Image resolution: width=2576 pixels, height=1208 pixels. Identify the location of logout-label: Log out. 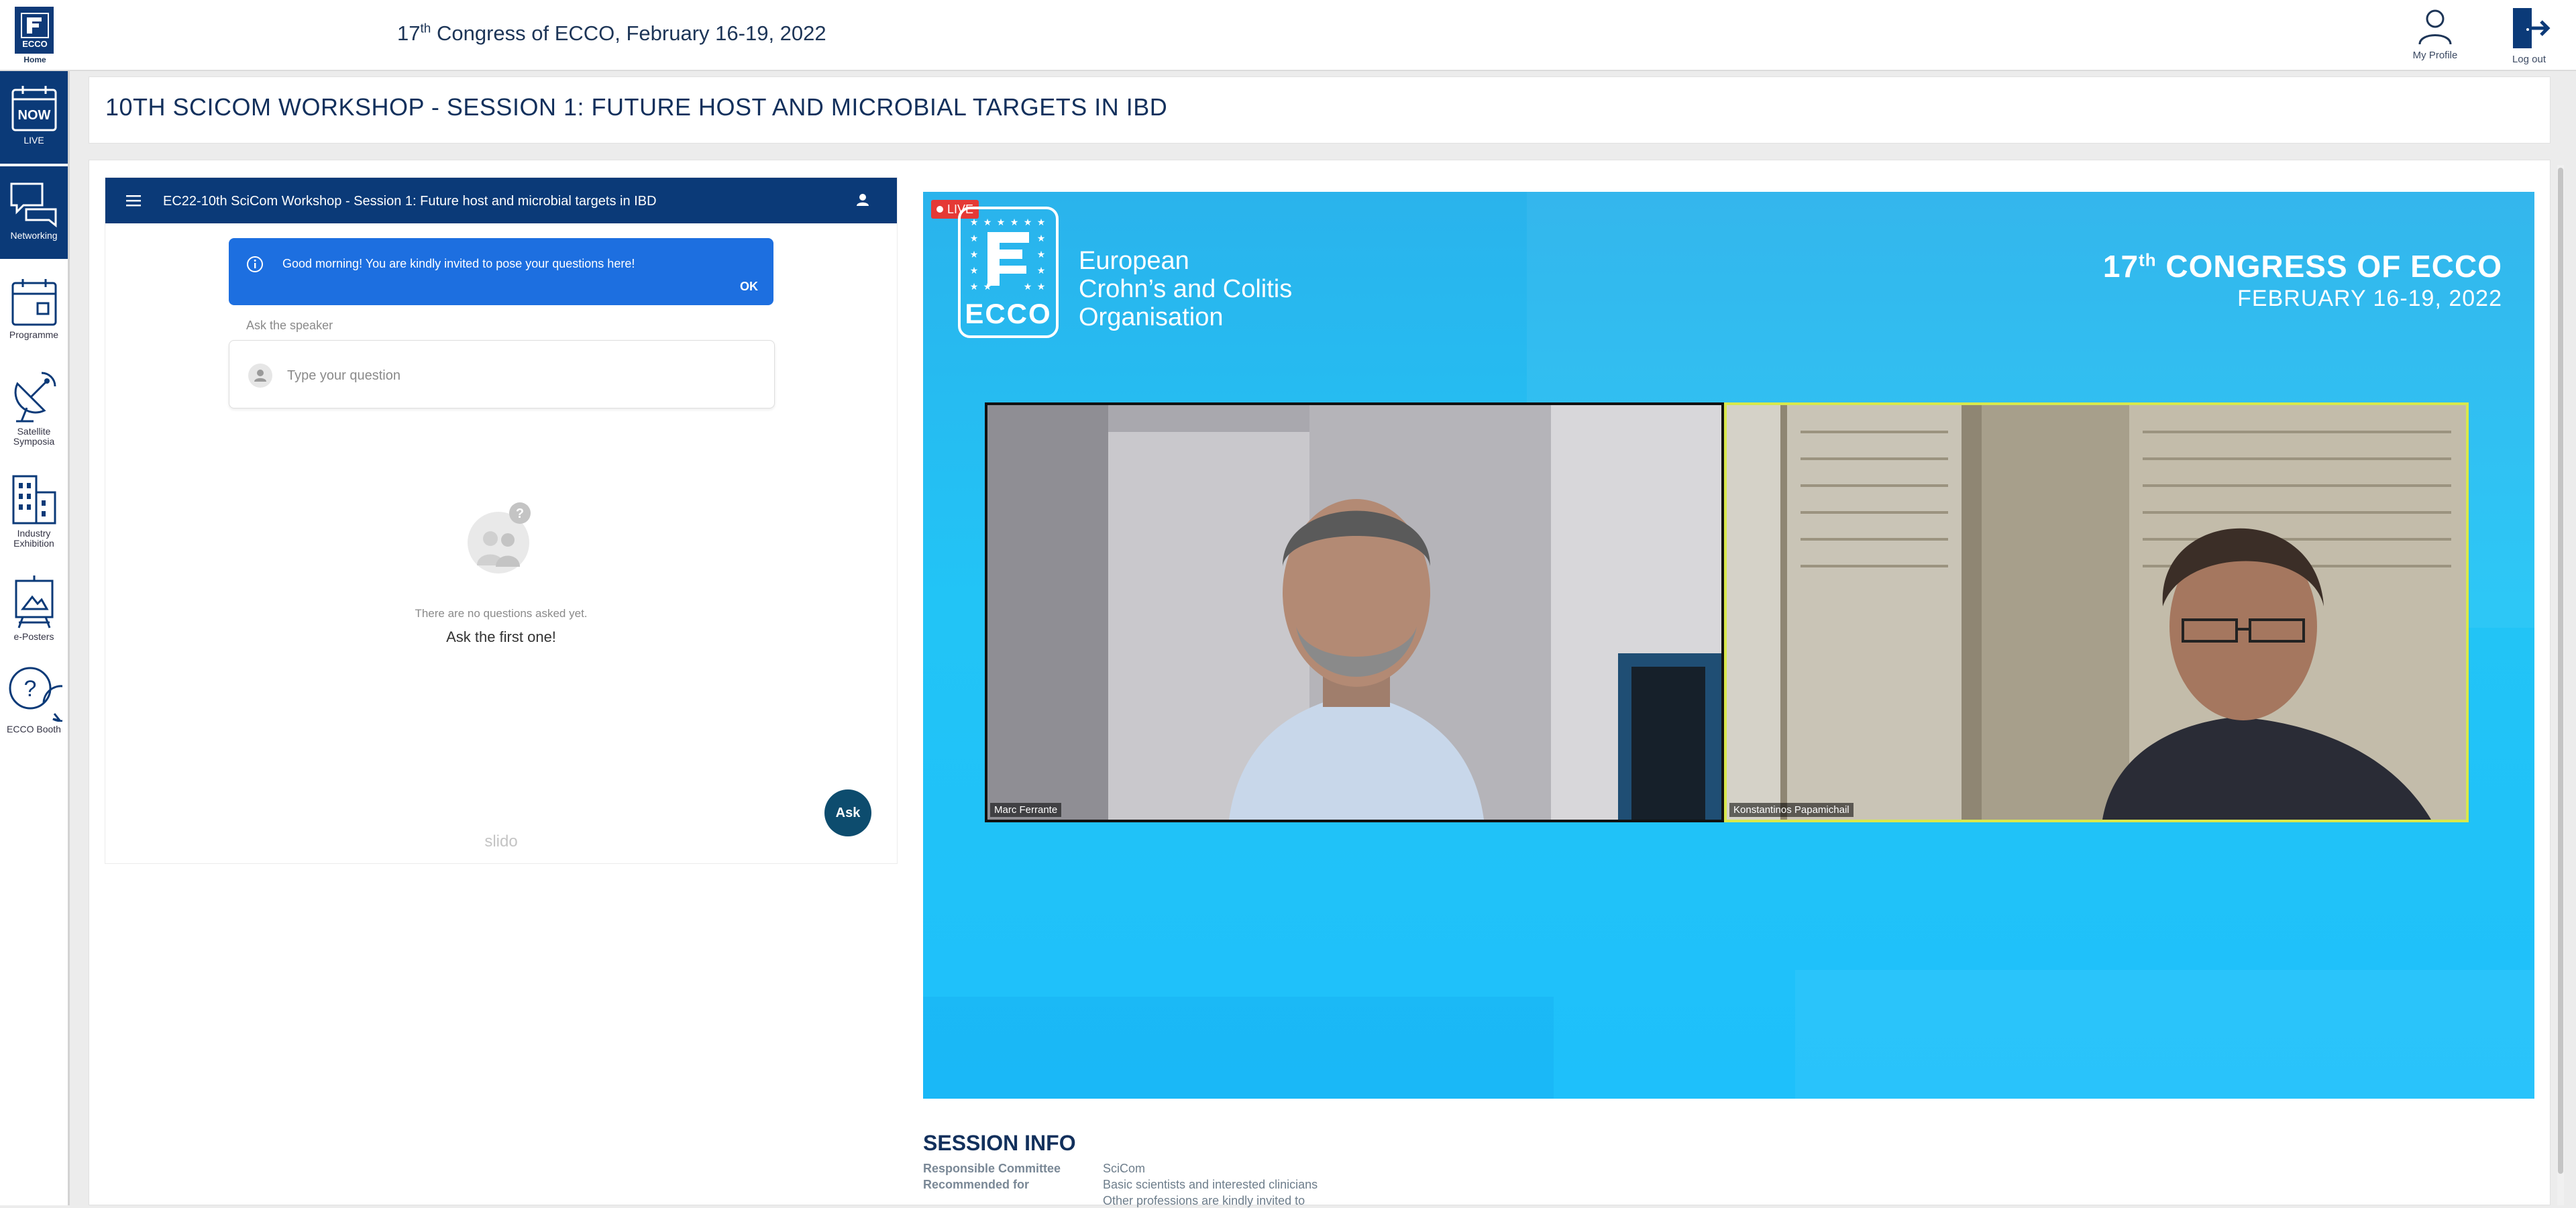
(2529, 59).